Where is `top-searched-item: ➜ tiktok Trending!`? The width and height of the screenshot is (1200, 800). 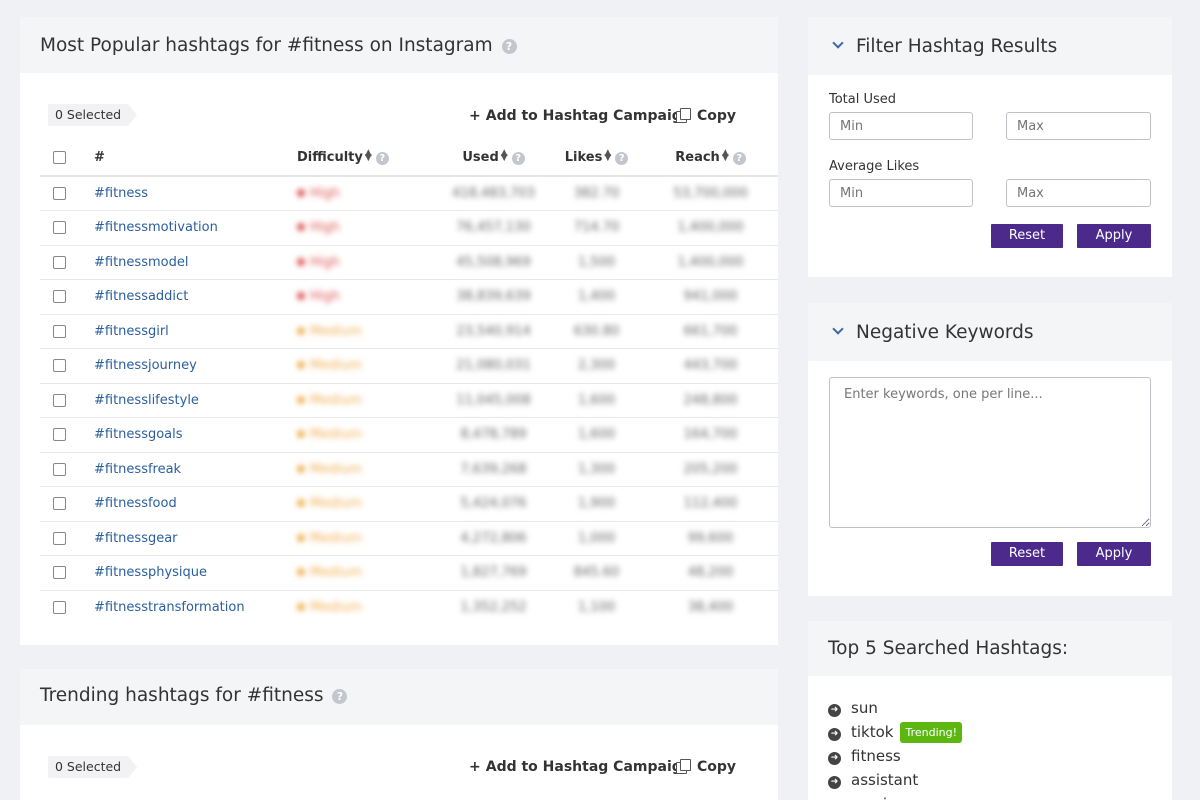
top-searched-item: ➜ tiktok Trending! is located at coordinates (895, 732).